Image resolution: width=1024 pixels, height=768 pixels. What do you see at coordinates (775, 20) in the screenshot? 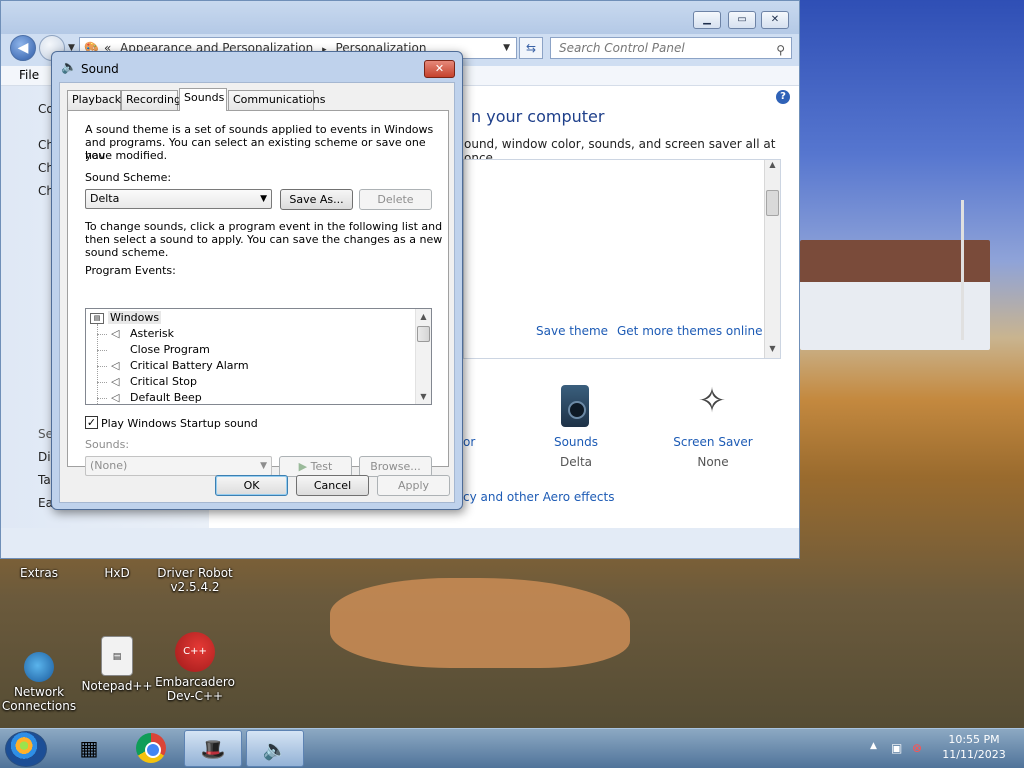
I see `close-button: ✕` at bounding box center [775, 20].